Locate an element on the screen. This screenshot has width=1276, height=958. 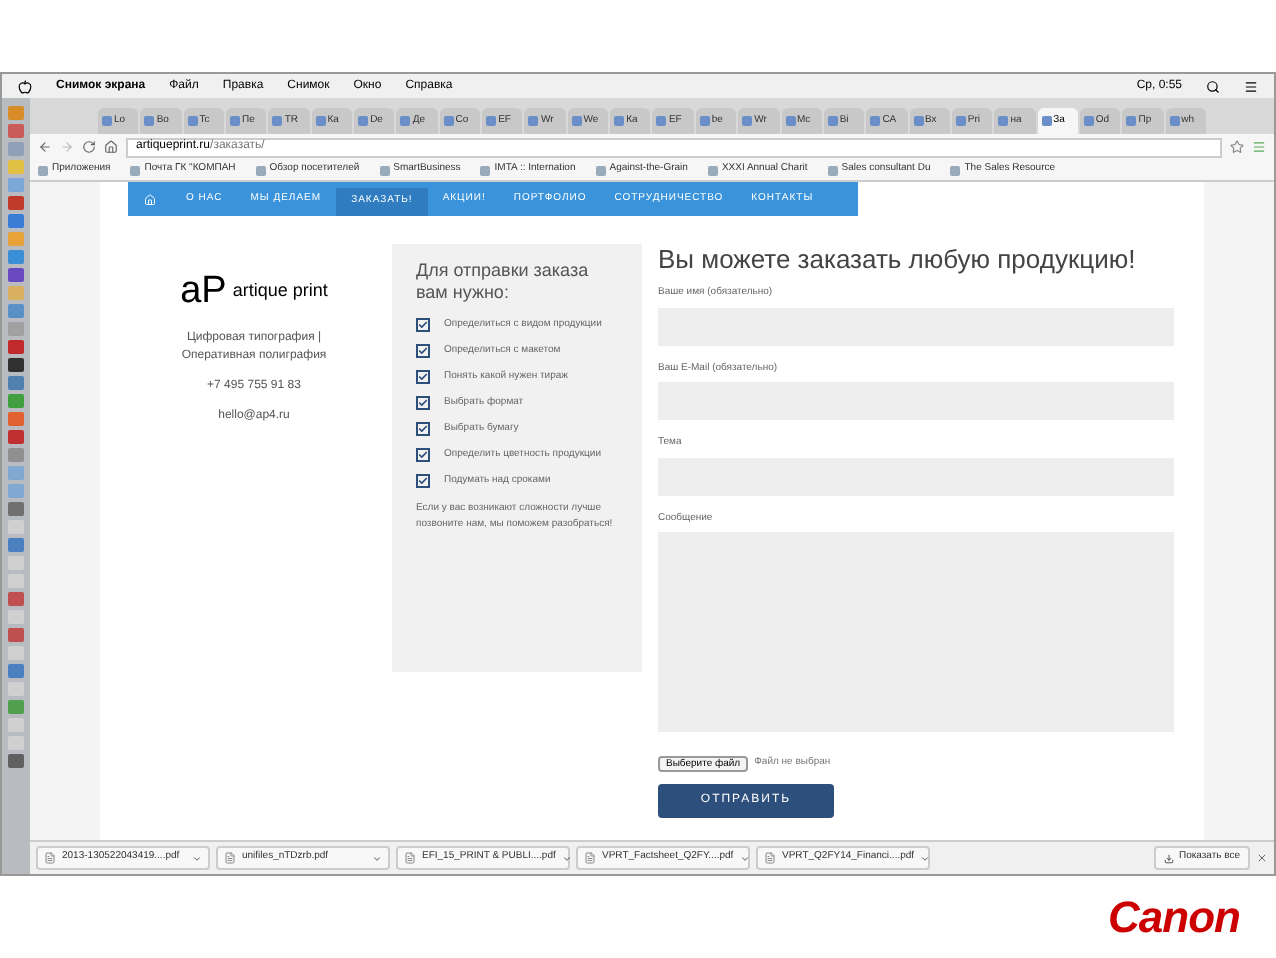
close-icon is located at coordinates (1262, 858).